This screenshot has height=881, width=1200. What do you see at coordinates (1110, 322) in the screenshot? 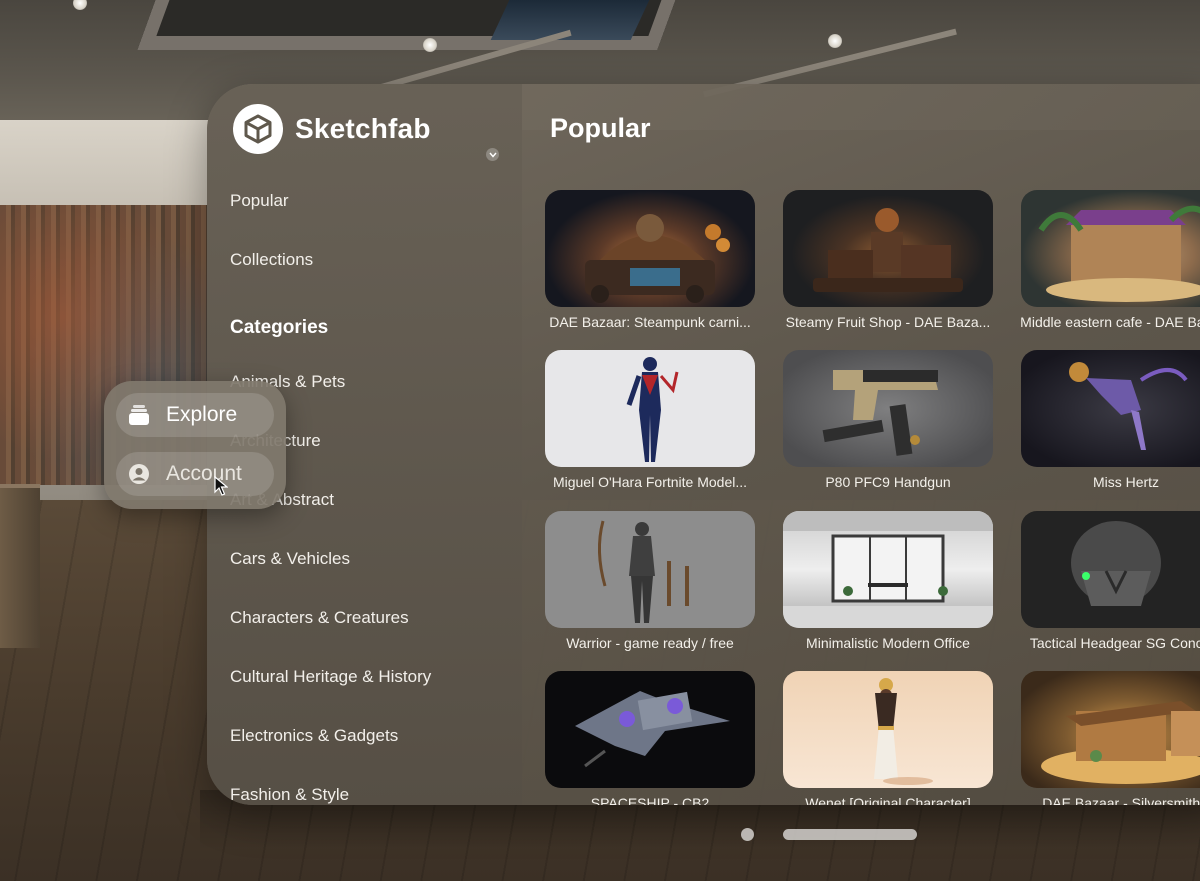
I see `model-title: Middle eastern cafe - DAE Bazaar` at bounding box center [1110, 322].